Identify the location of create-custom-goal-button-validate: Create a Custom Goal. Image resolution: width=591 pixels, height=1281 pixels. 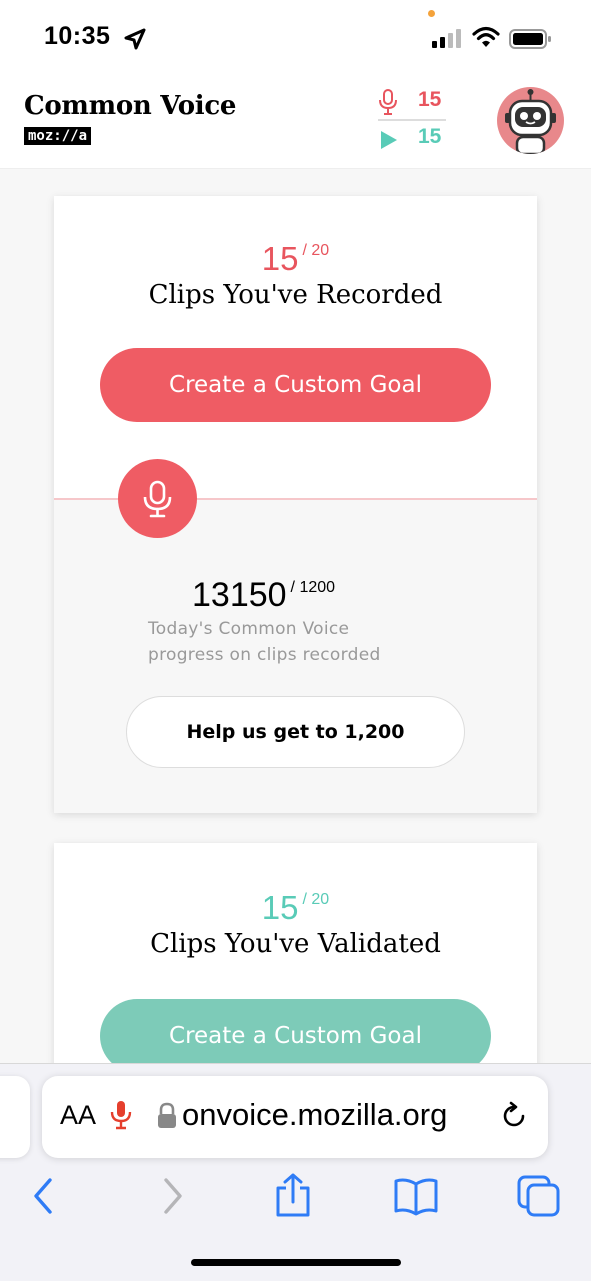
(295, 1036).